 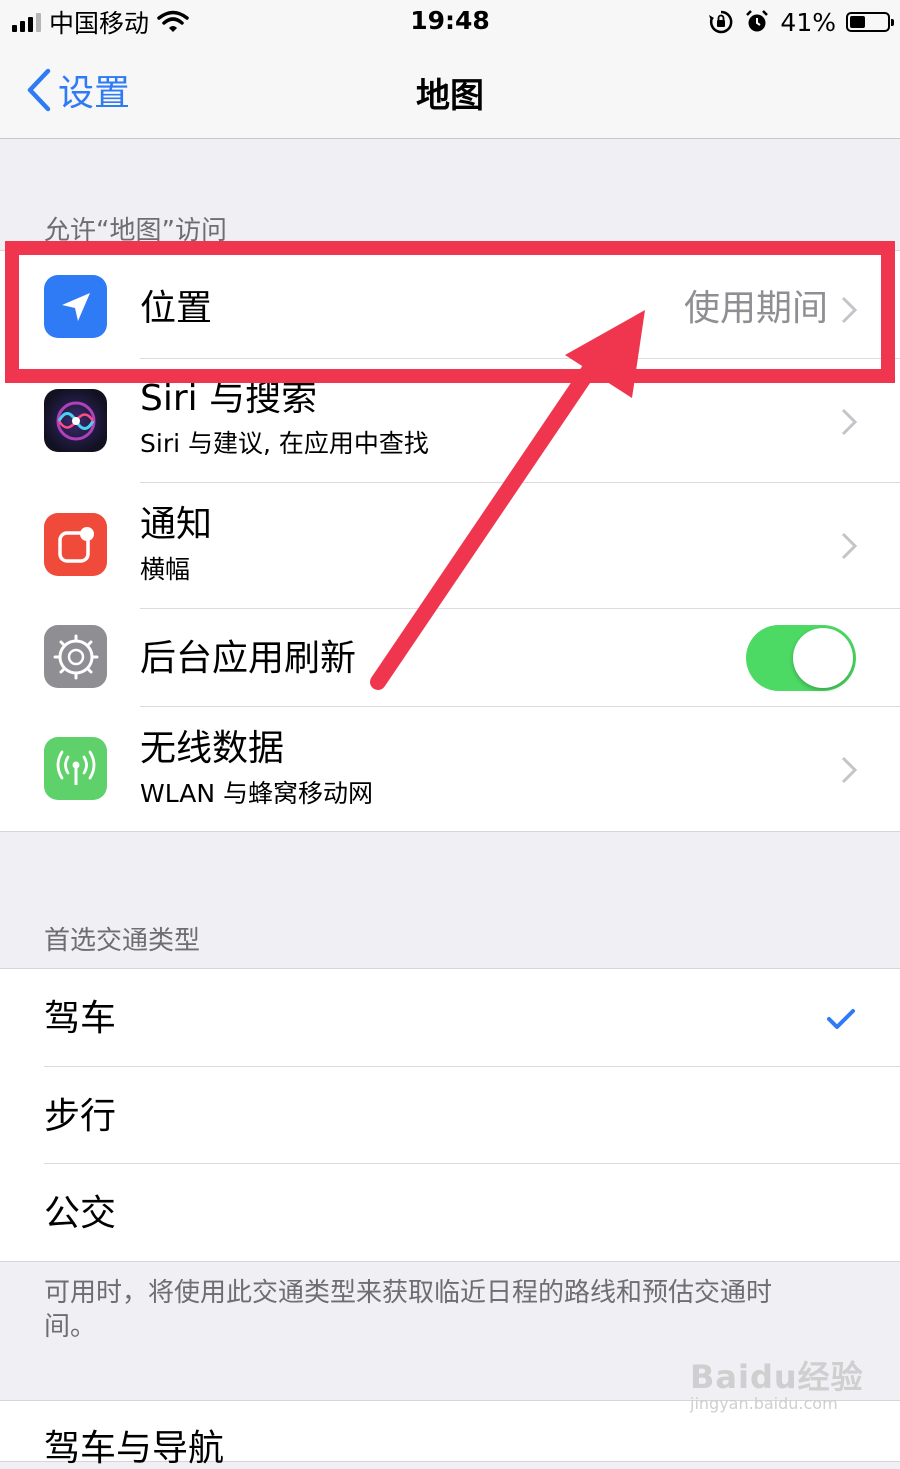 What do you see at coordinates (122, 941) in the screenshot?
I see `section-header-transport: 首选交通类型` at bounding box center [122, 941].